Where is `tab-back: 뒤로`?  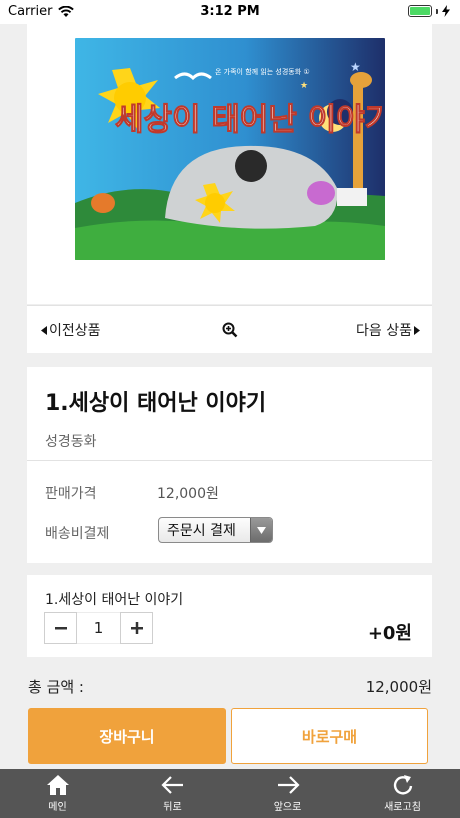 tab-back: 뒤로 is located at coordinates (172, 793).